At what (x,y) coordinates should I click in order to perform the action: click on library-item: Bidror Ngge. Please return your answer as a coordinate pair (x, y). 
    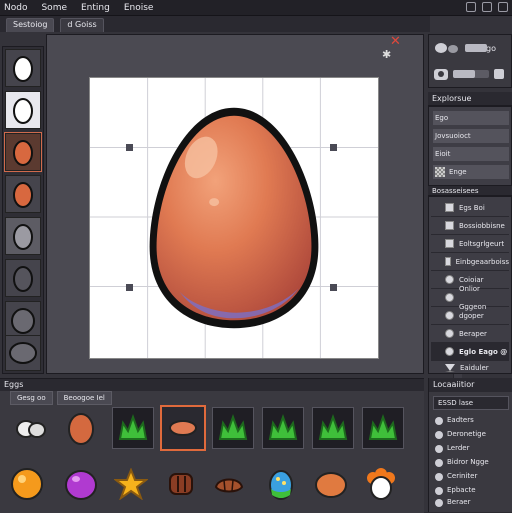
    Looking at the image, I should click on (472, 462).